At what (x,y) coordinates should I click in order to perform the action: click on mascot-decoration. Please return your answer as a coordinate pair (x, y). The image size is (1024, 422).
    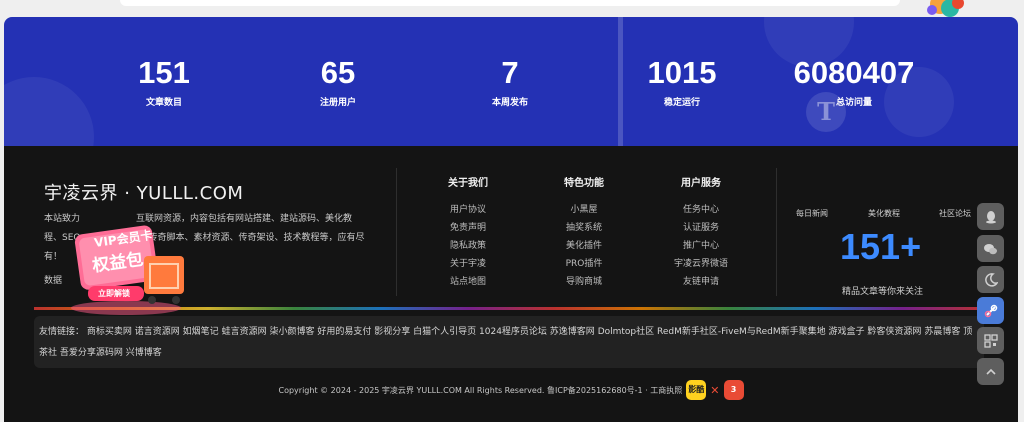
    Looking at the image, I should click on (945, 8).